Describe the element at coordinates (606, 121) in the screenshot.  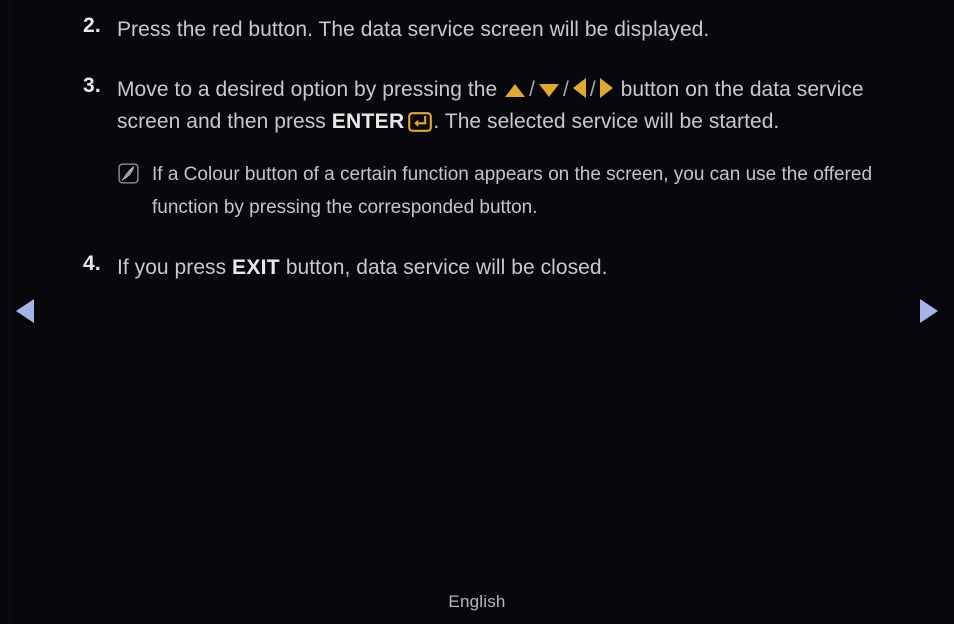
I see `step3-text-after-enter: . The selected service will be started.` at that location.